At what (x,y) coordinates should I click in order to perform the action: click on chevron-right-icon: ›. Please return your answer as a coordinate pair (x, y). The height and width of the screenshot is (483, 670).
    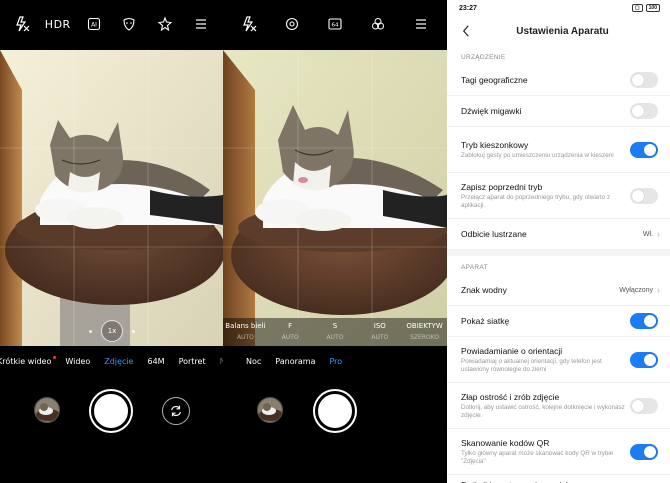
    Looking at the image, I should click on (658, 234).